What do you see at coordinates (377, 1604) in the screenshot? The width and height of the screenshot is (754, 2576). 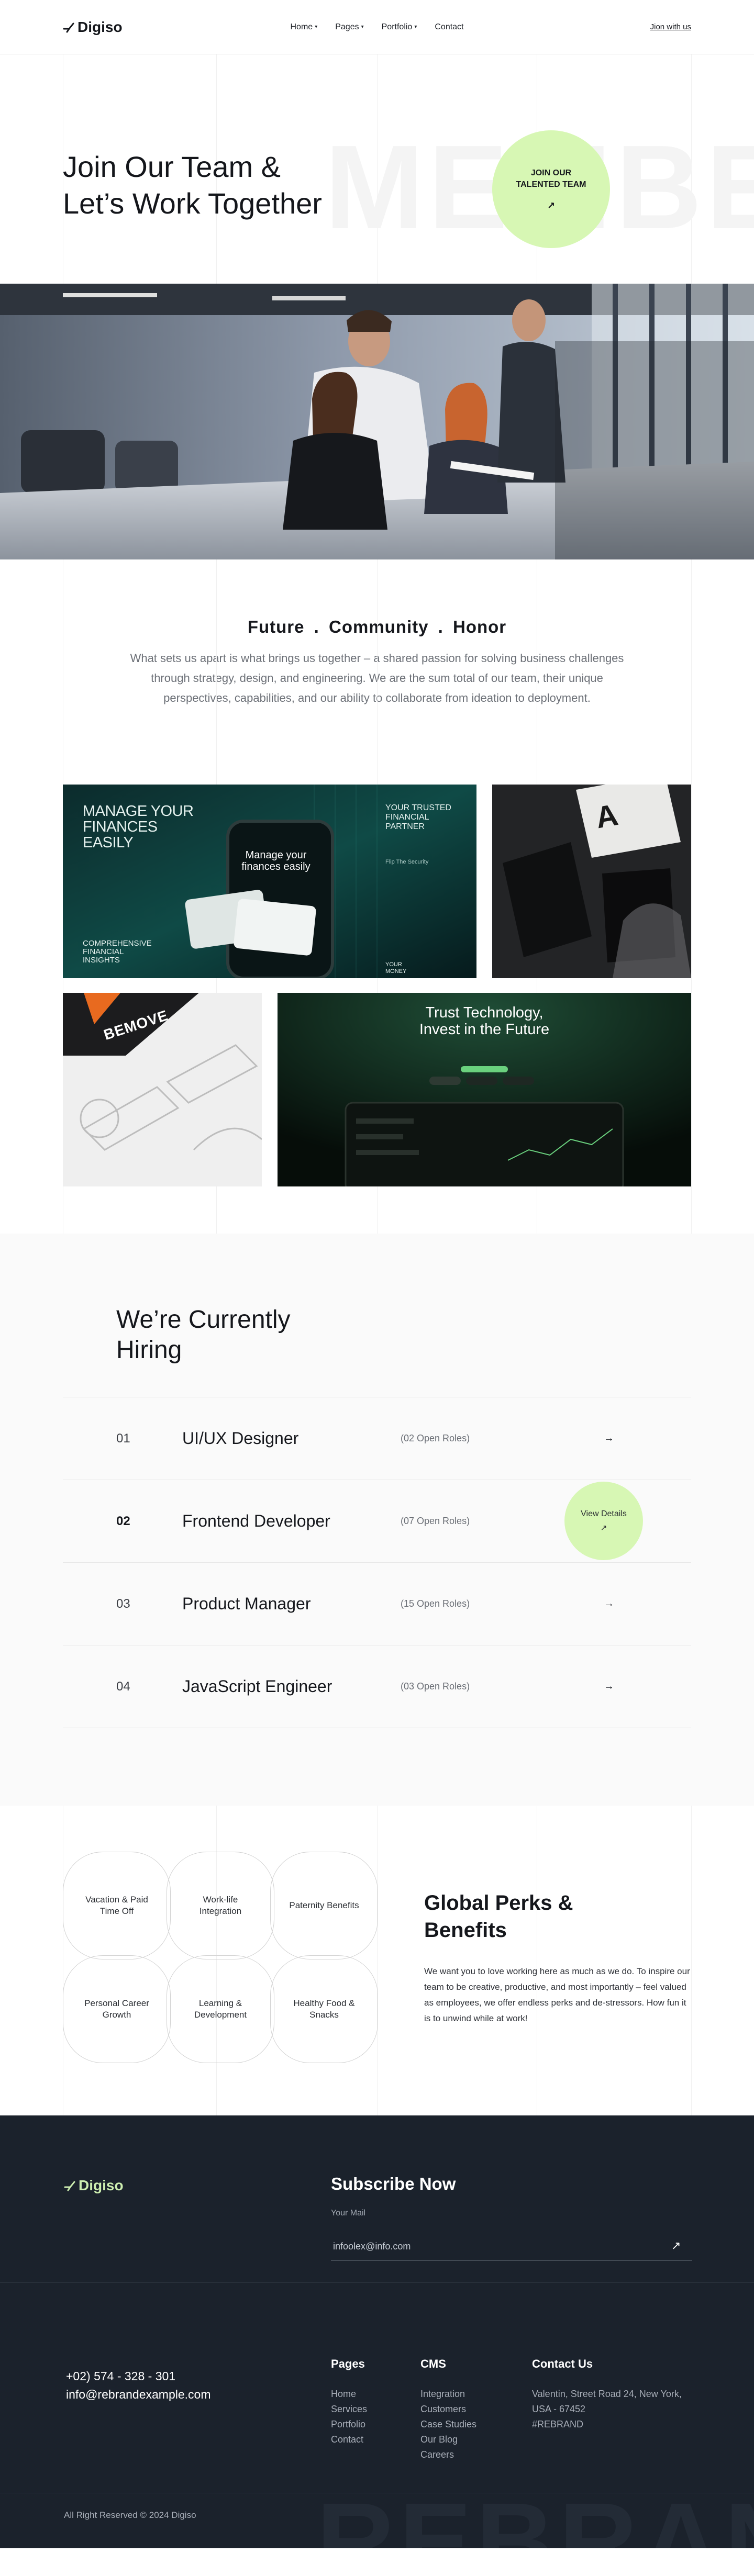 I see `job-row: 03 Product Manager (15 Open Roles) →` at bounding box center [377, 1604].